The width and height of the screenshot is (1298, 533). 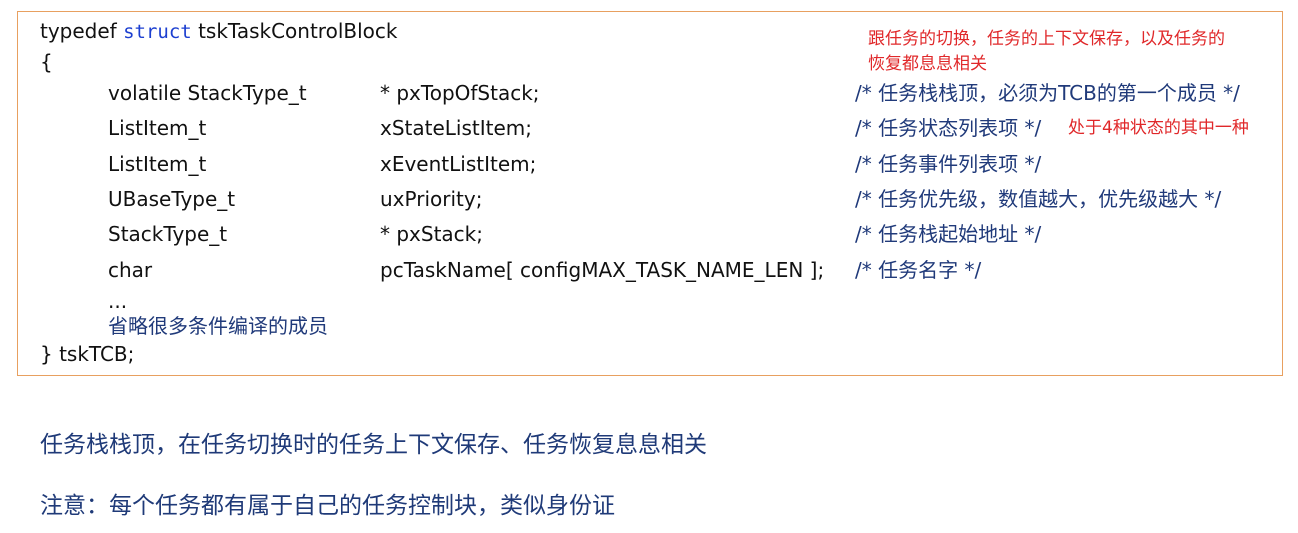 I want to click on switch-annotation-line2: 恢复都息息相关, so click(x=927, y=64).